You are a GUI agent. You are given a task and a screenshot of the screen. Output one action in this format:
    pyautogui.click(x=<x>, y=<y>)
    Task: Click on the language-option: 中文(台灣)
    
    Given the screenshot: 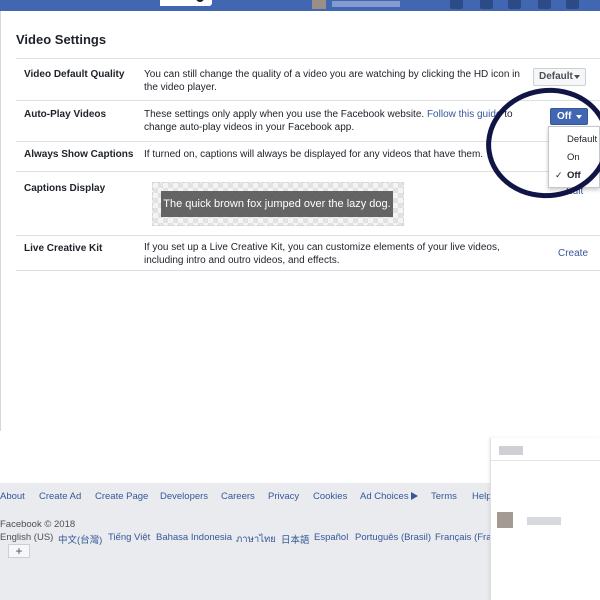 What is the action you would take?
    pyautogui.click(x=80, y=539)
    